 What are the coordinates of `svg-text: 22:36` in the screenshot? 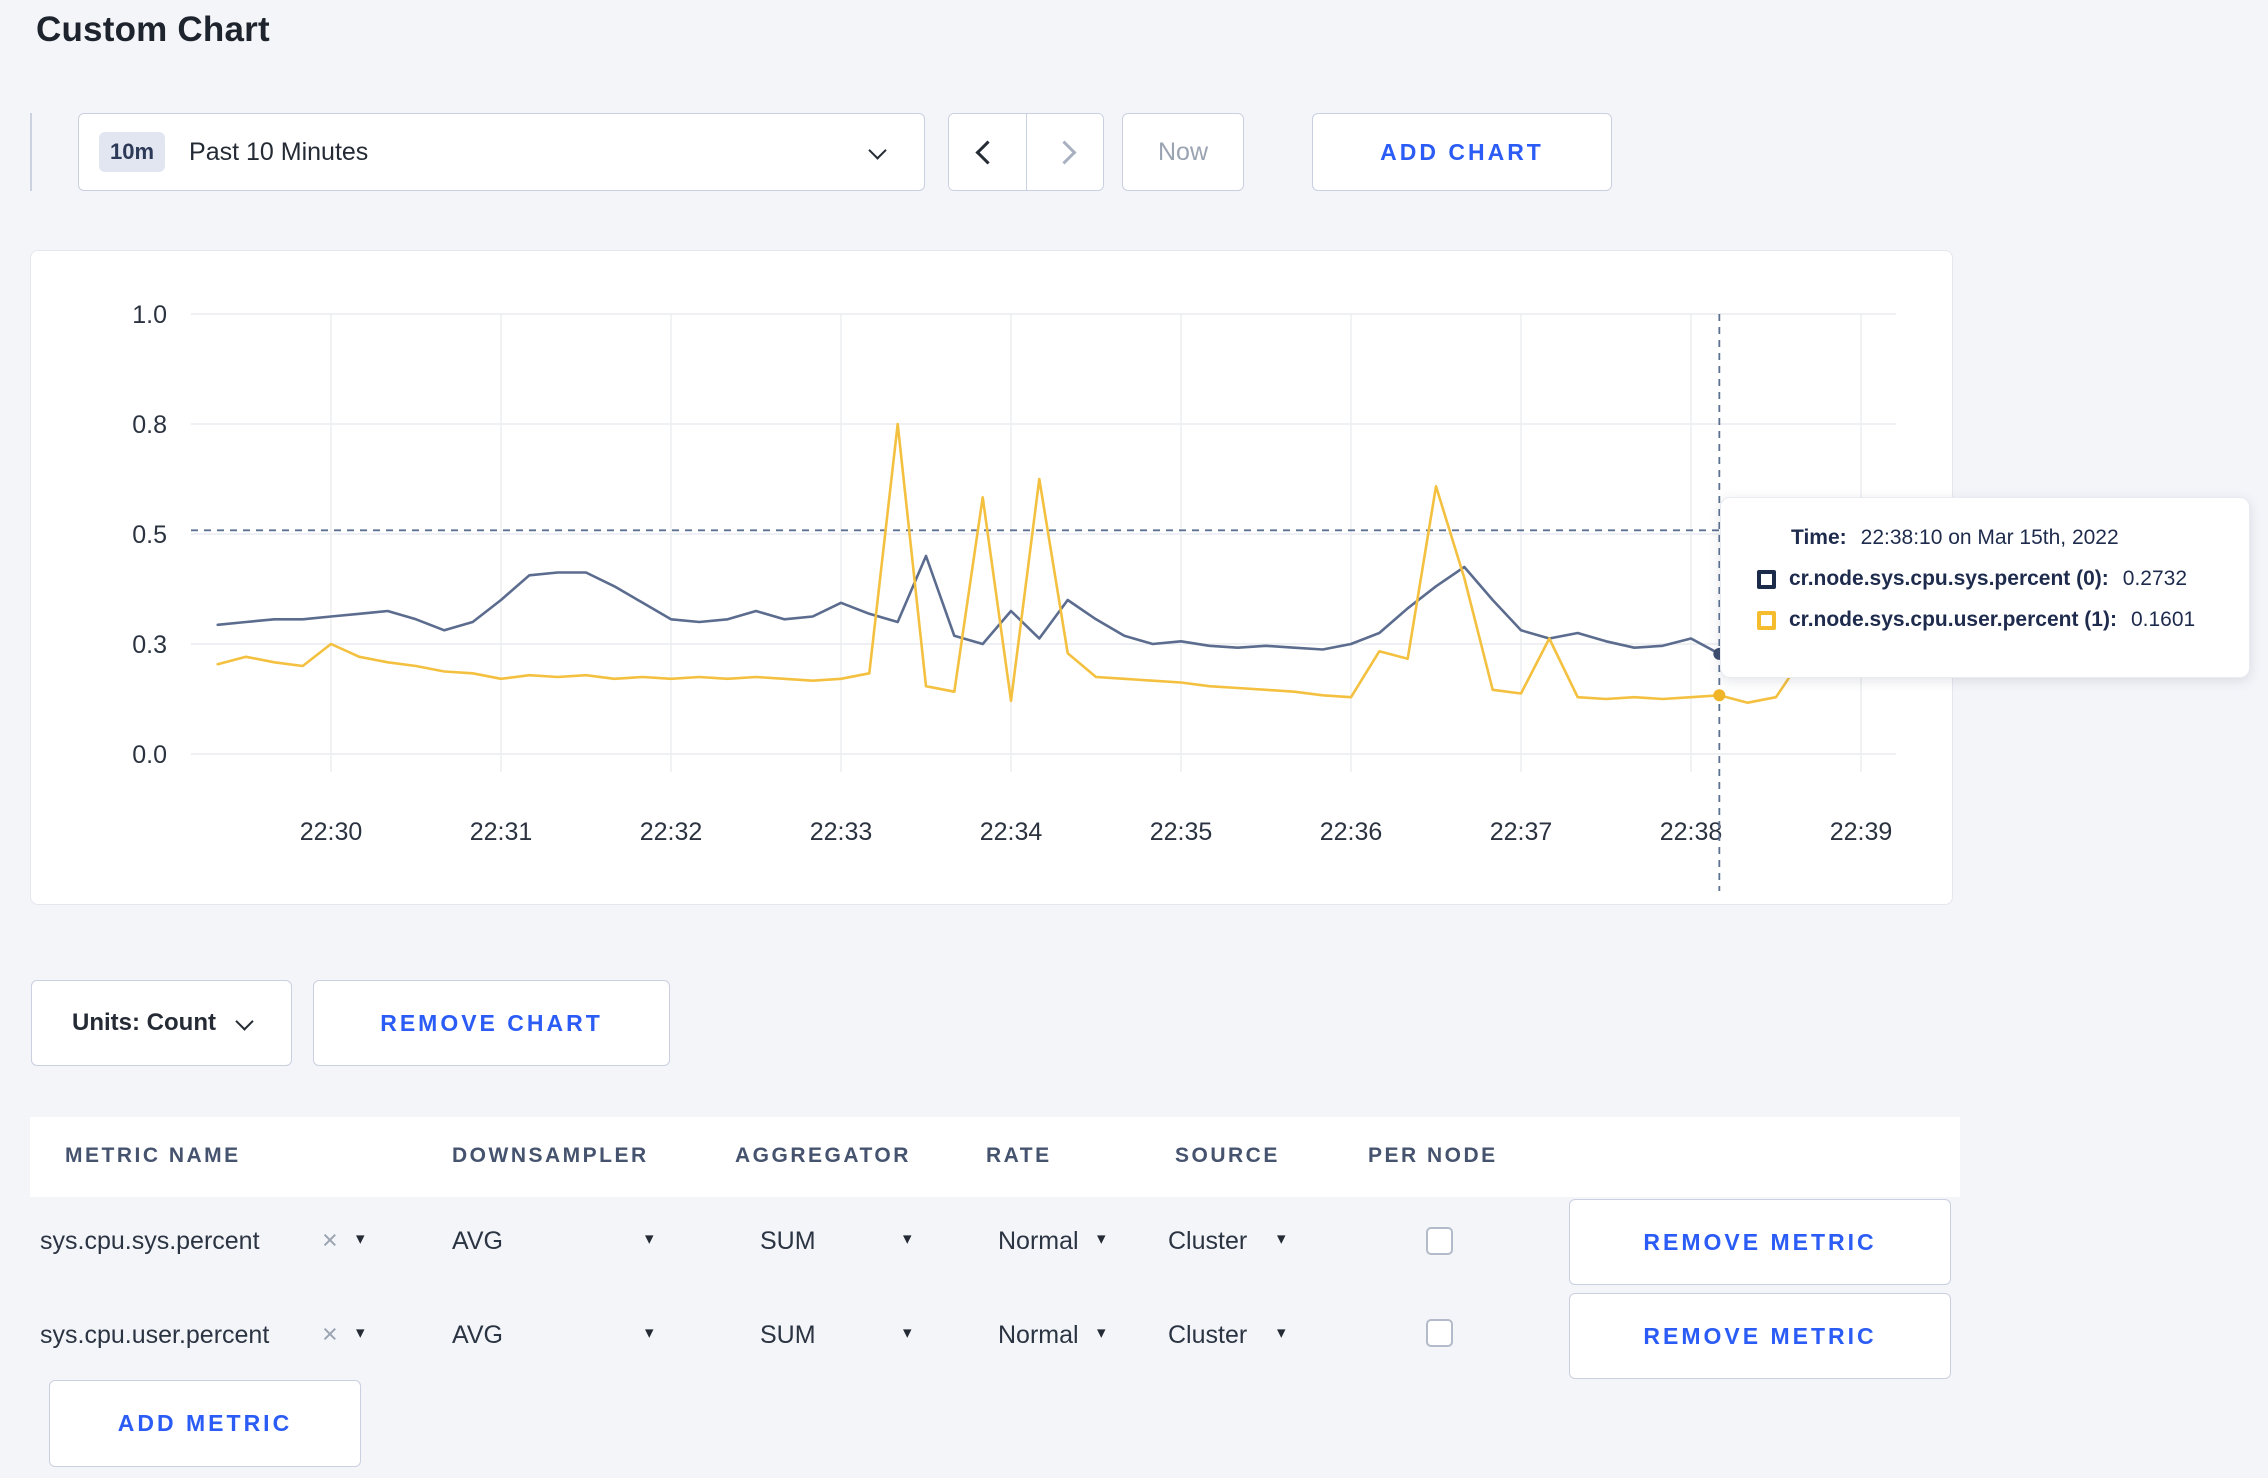 It's located at (1351, 832).